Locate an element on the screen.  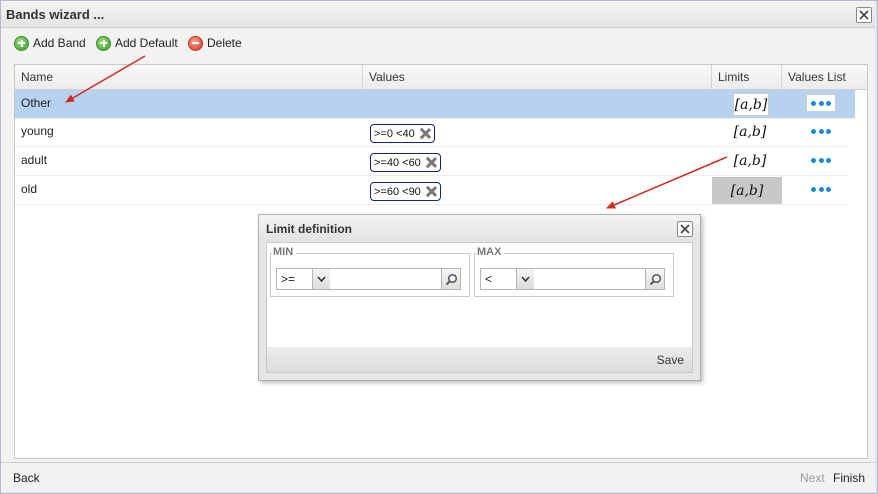
min-search-button is located at coordinates (451, 279).